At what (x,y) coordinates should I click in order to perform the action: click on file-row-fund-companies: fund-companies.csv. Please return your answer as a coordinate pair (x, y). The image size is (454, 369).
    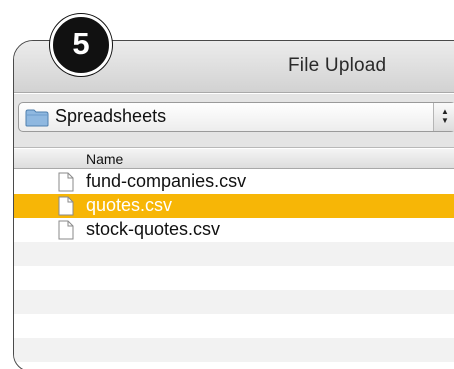
    Looking at the image, I should click on (234, 182).